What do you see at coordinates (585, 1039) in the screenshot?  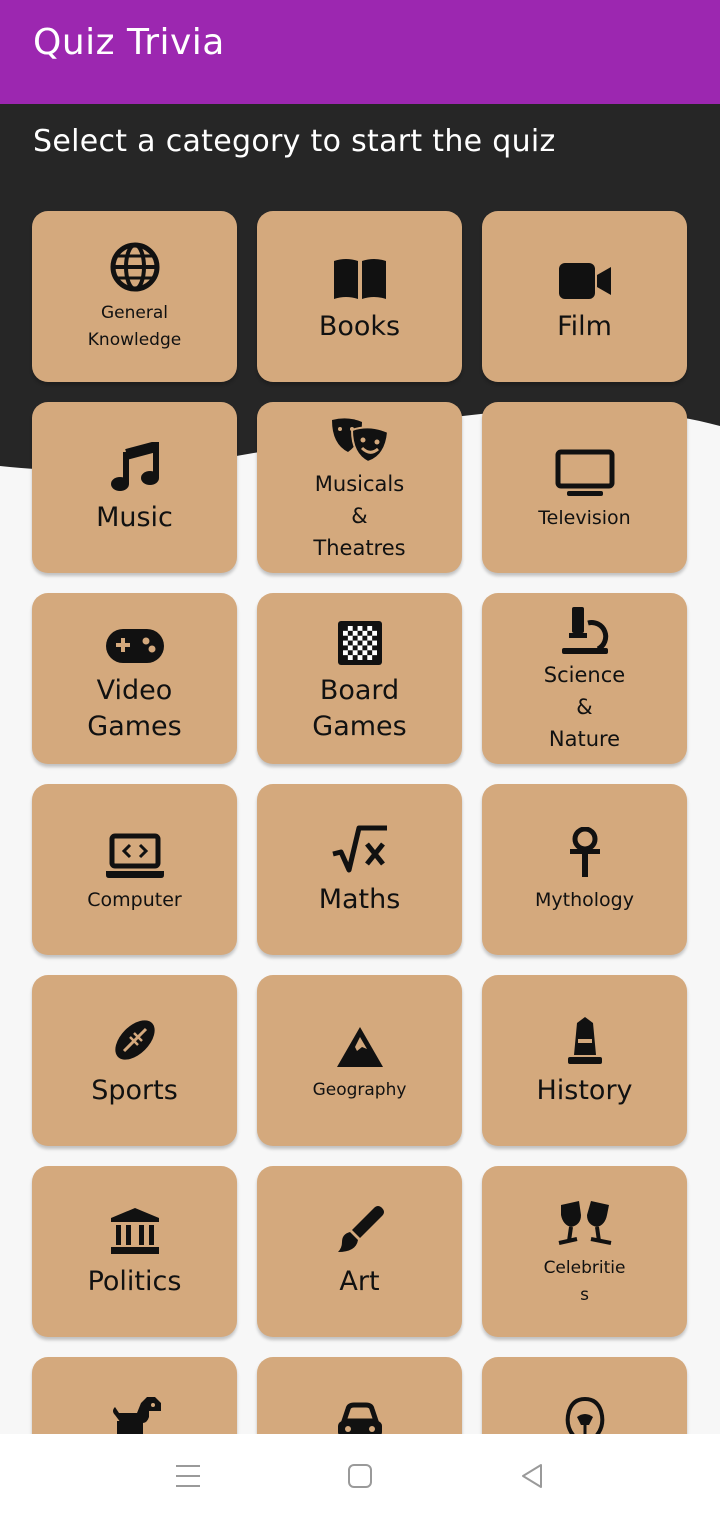 I see `monument-icon` at bounding box center [585, 1039].